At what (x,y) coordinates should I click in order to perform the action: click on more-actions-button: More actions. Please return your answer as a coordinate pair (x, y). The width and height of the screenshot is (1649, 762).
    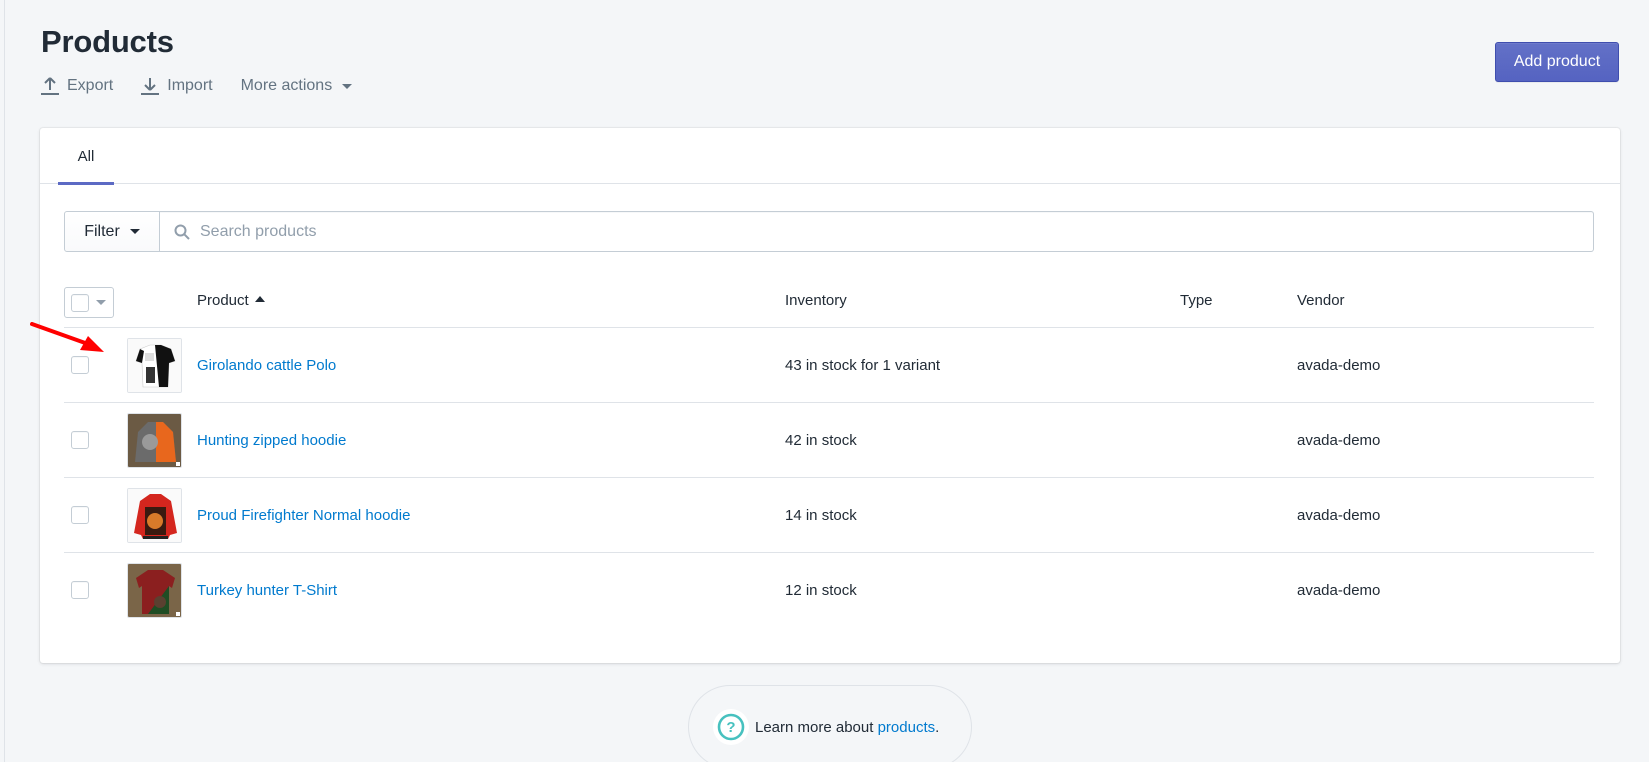
    Looking at the image, I should click on (297, 86).